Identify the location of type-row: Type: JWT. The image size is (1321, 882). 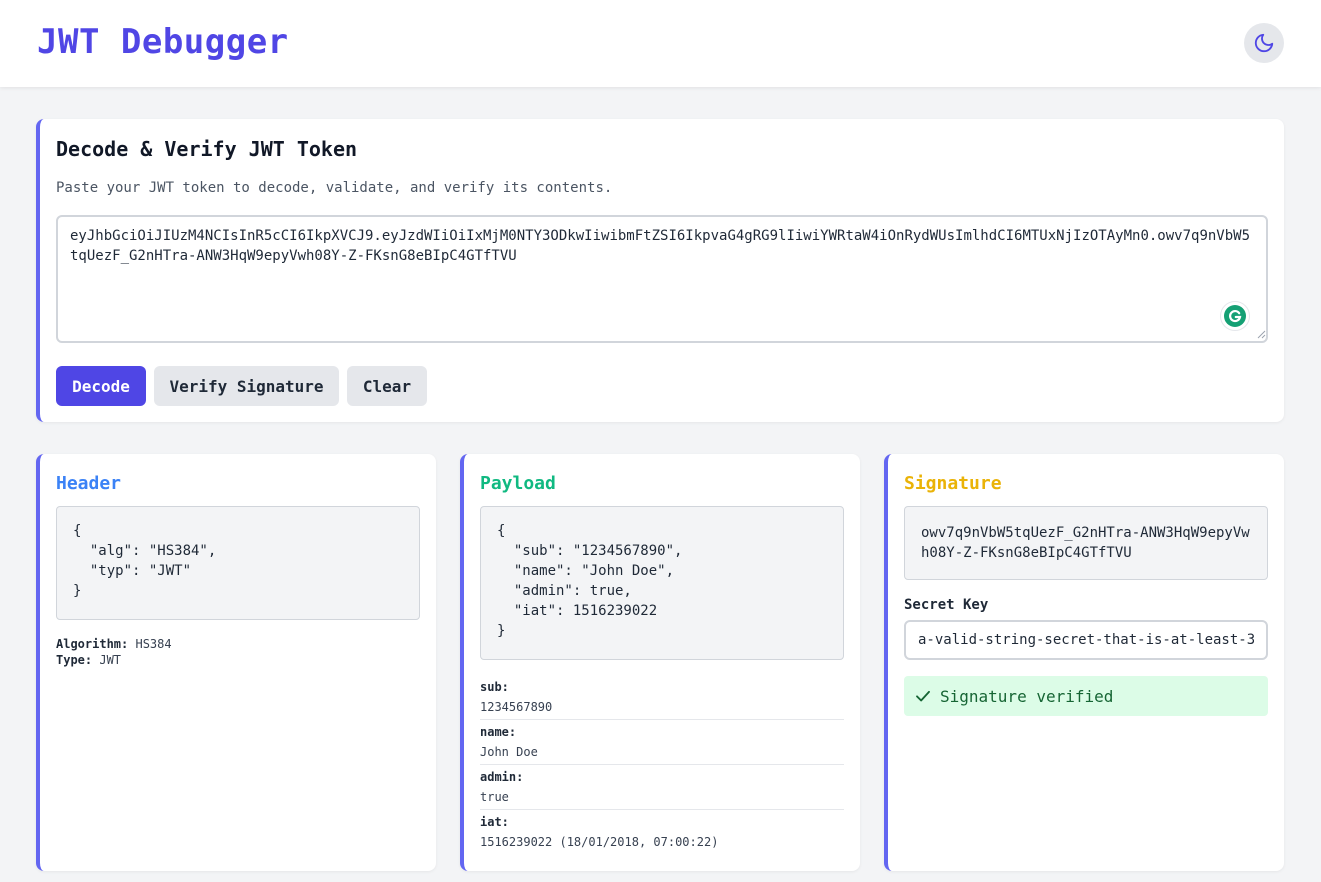
(88, 660).